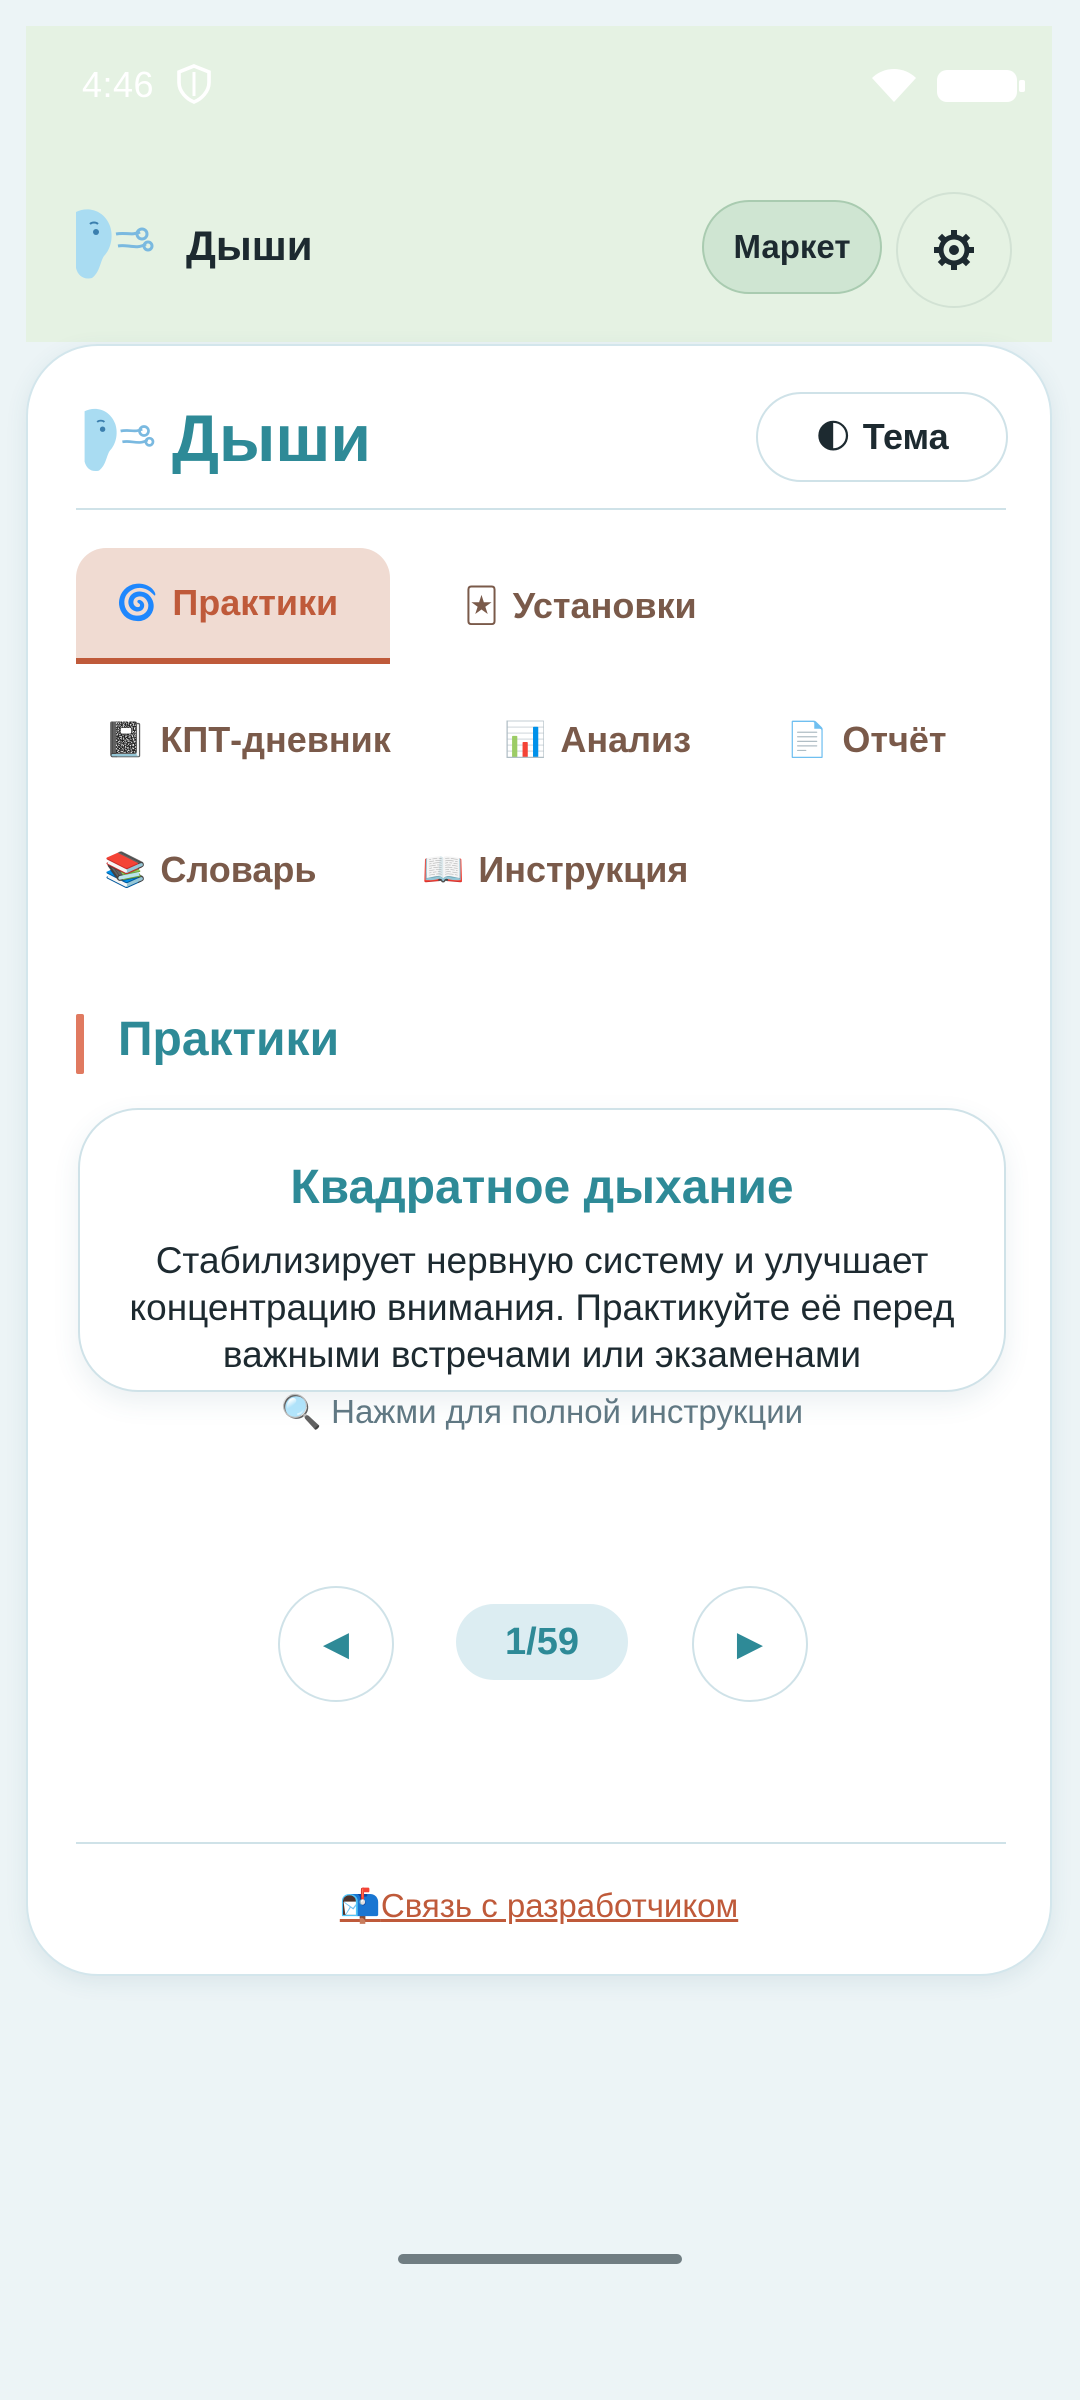 This screenshot has height=2400, width=1080. I want to click on app-bar: 4:46 Дыши Маркет, so click(539, 184).